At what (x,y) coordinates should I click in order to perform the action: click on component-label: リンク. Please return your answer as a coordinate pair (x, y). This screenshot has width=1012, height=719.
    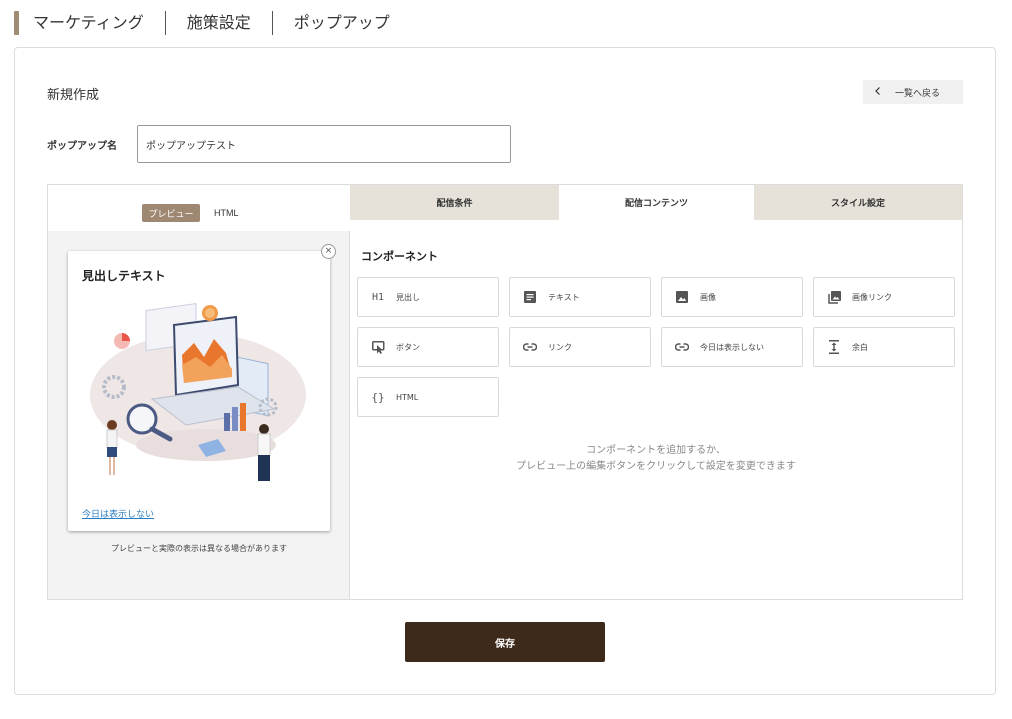
    Looking at the image, I should click on (560, 347).